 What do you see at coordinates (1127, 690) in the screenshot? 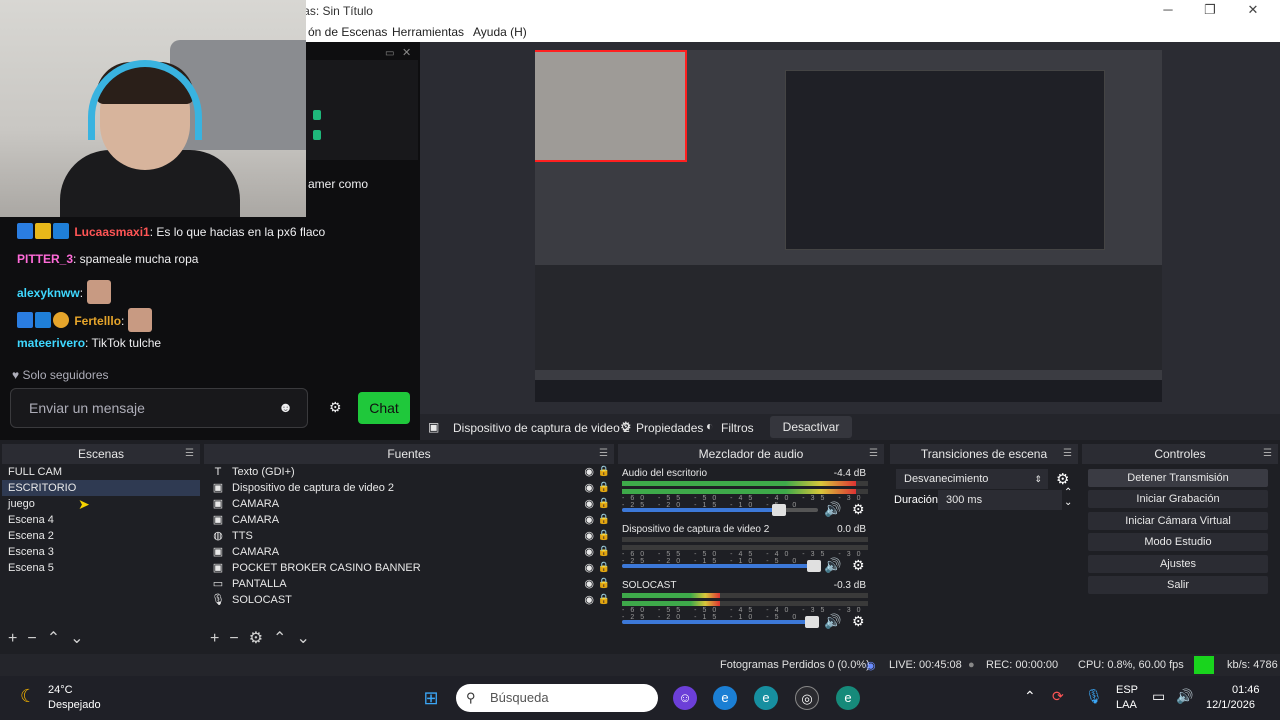
I see `language-top: ESP` at bounding box center [1127, 690].